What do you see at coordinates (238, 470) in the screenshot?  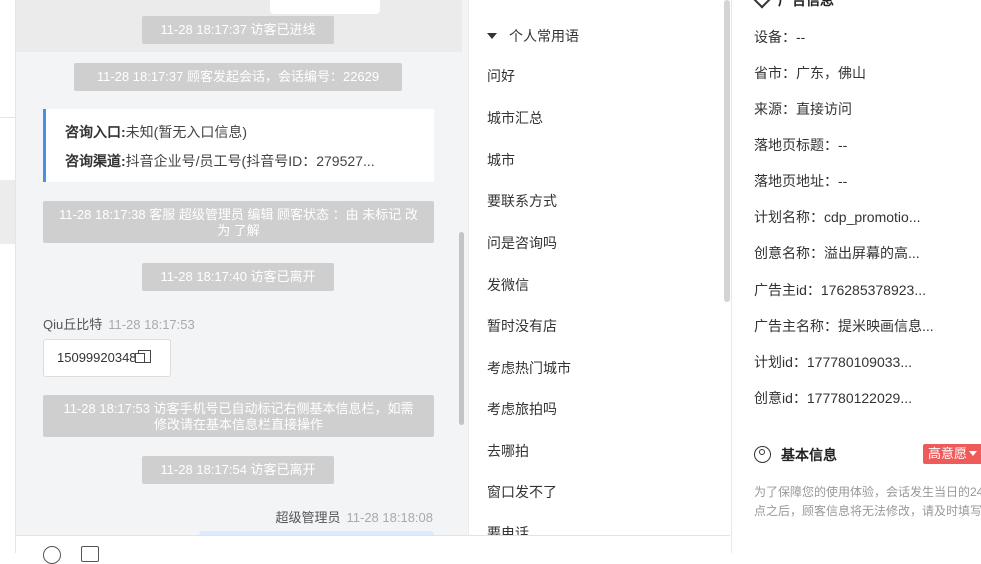 I see `system-message: 11-28 18:17:54 访客已离开` at bounding box center [238, 470].